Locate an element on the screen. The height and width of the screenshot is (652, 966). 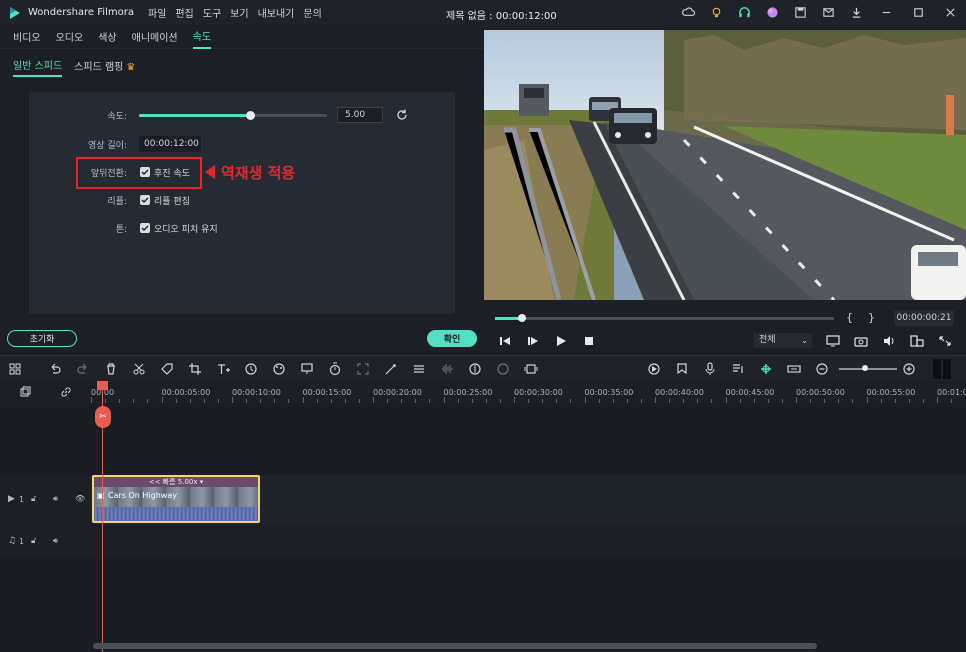
zoom-slider-knob is located at coordinates (865, 368).